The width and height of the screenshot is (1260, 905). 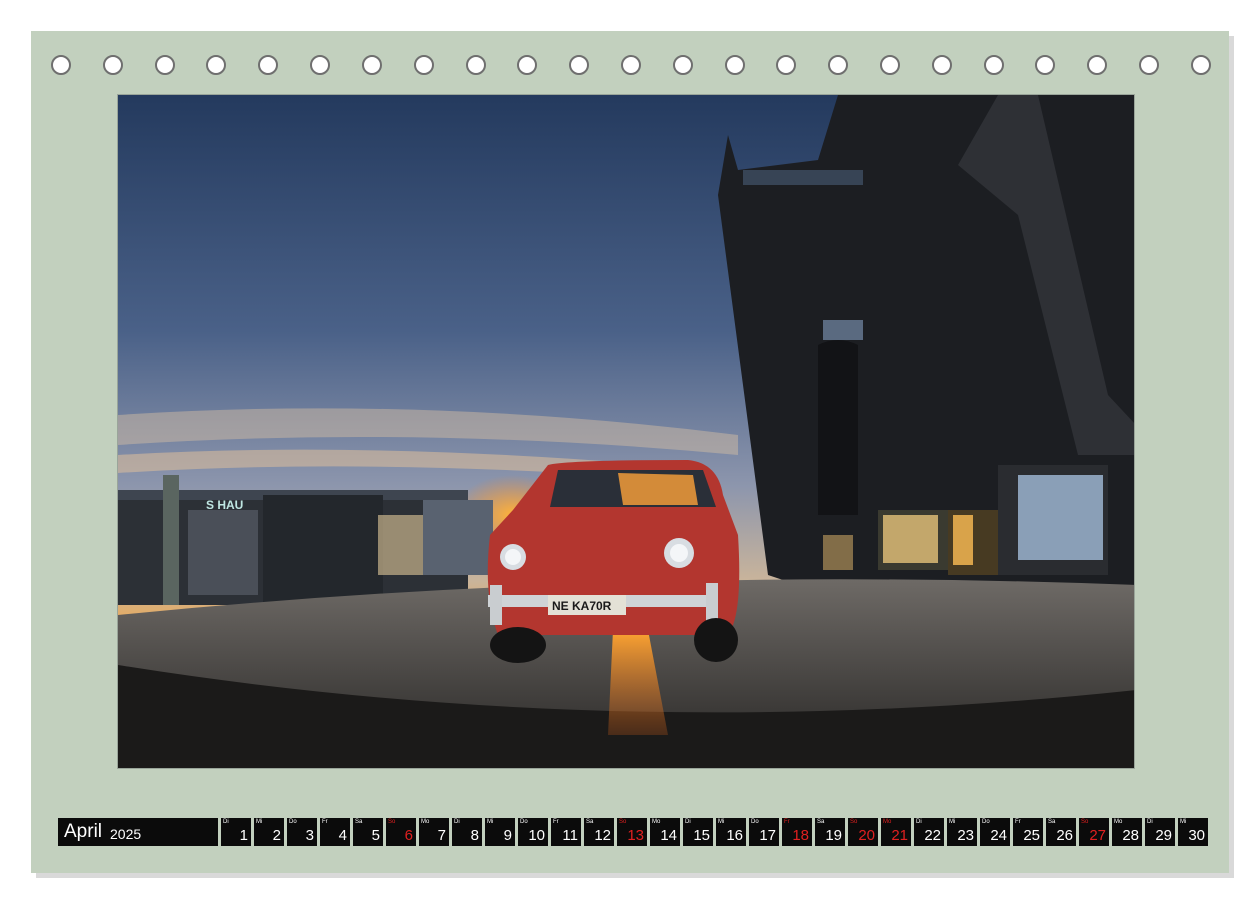 I want to click on day-cell: Do 17, so click(x=764, y=832).